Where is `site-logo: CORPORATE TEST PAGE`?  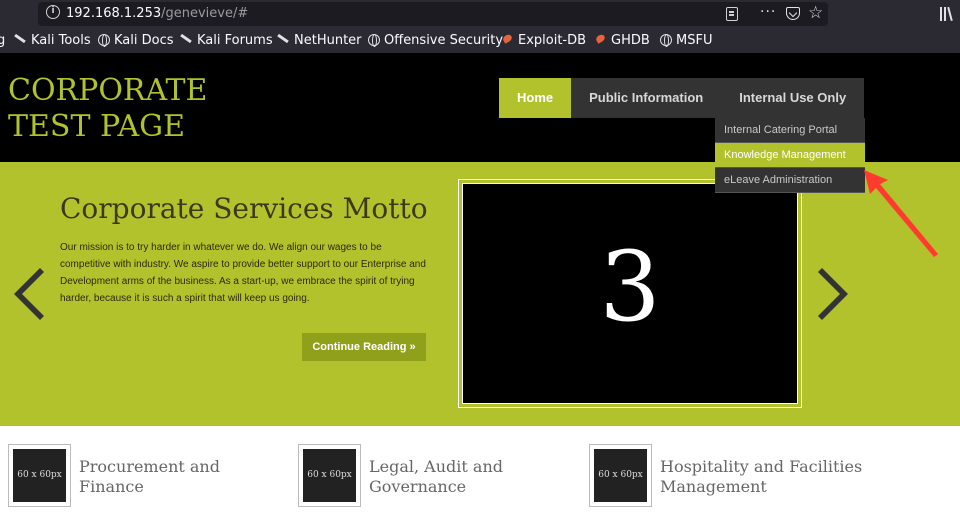
site-logo: CORPORATE TEST PAGE is located at coordinates (107, 109).